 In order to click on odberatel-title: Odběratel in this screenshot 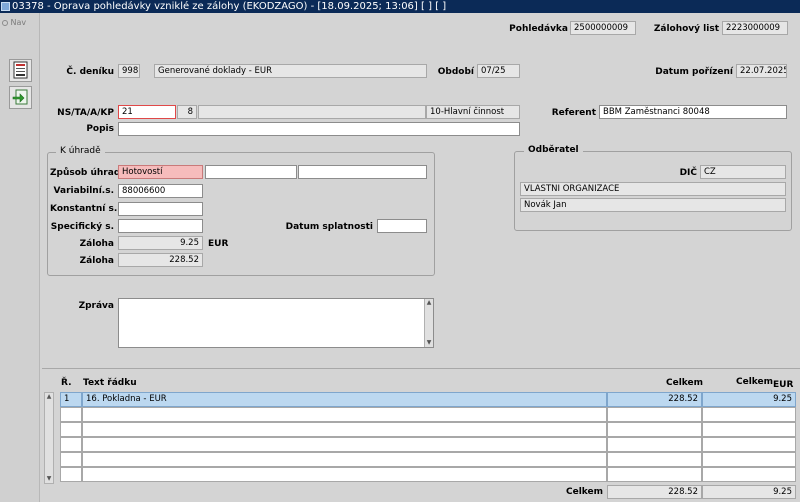, I will do `click(553, 150)`.